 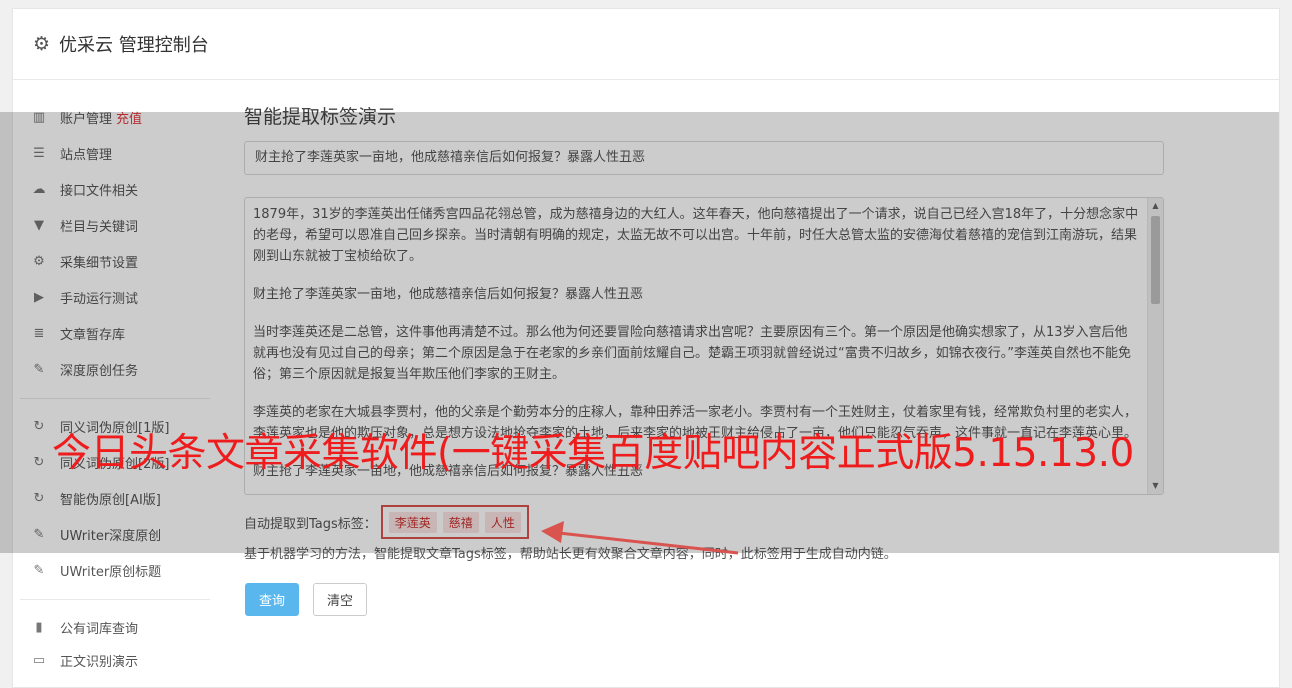 I want to click on sidebar-item: ✎ UWriter深度原创, so click(x=115, y=534).